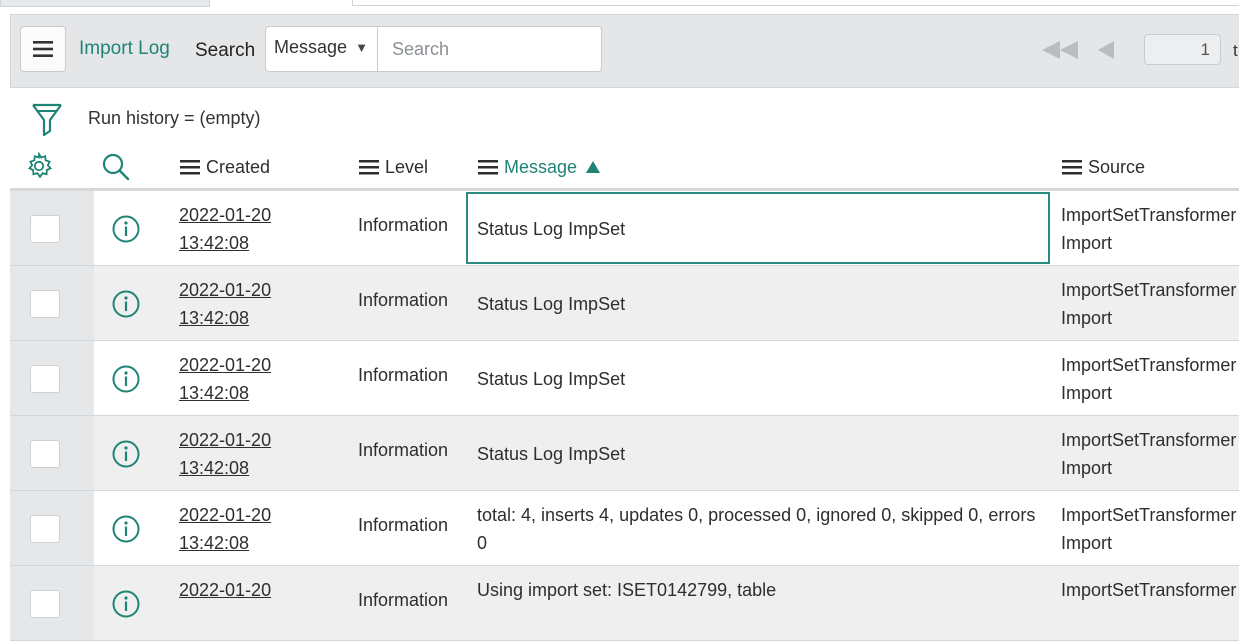 This screenshot has height=641, width=1239. What do you see at coordinates (361, 47) in the screenshot?
I see `caret-down-icon: ▼` at bounding box center [361, 47].